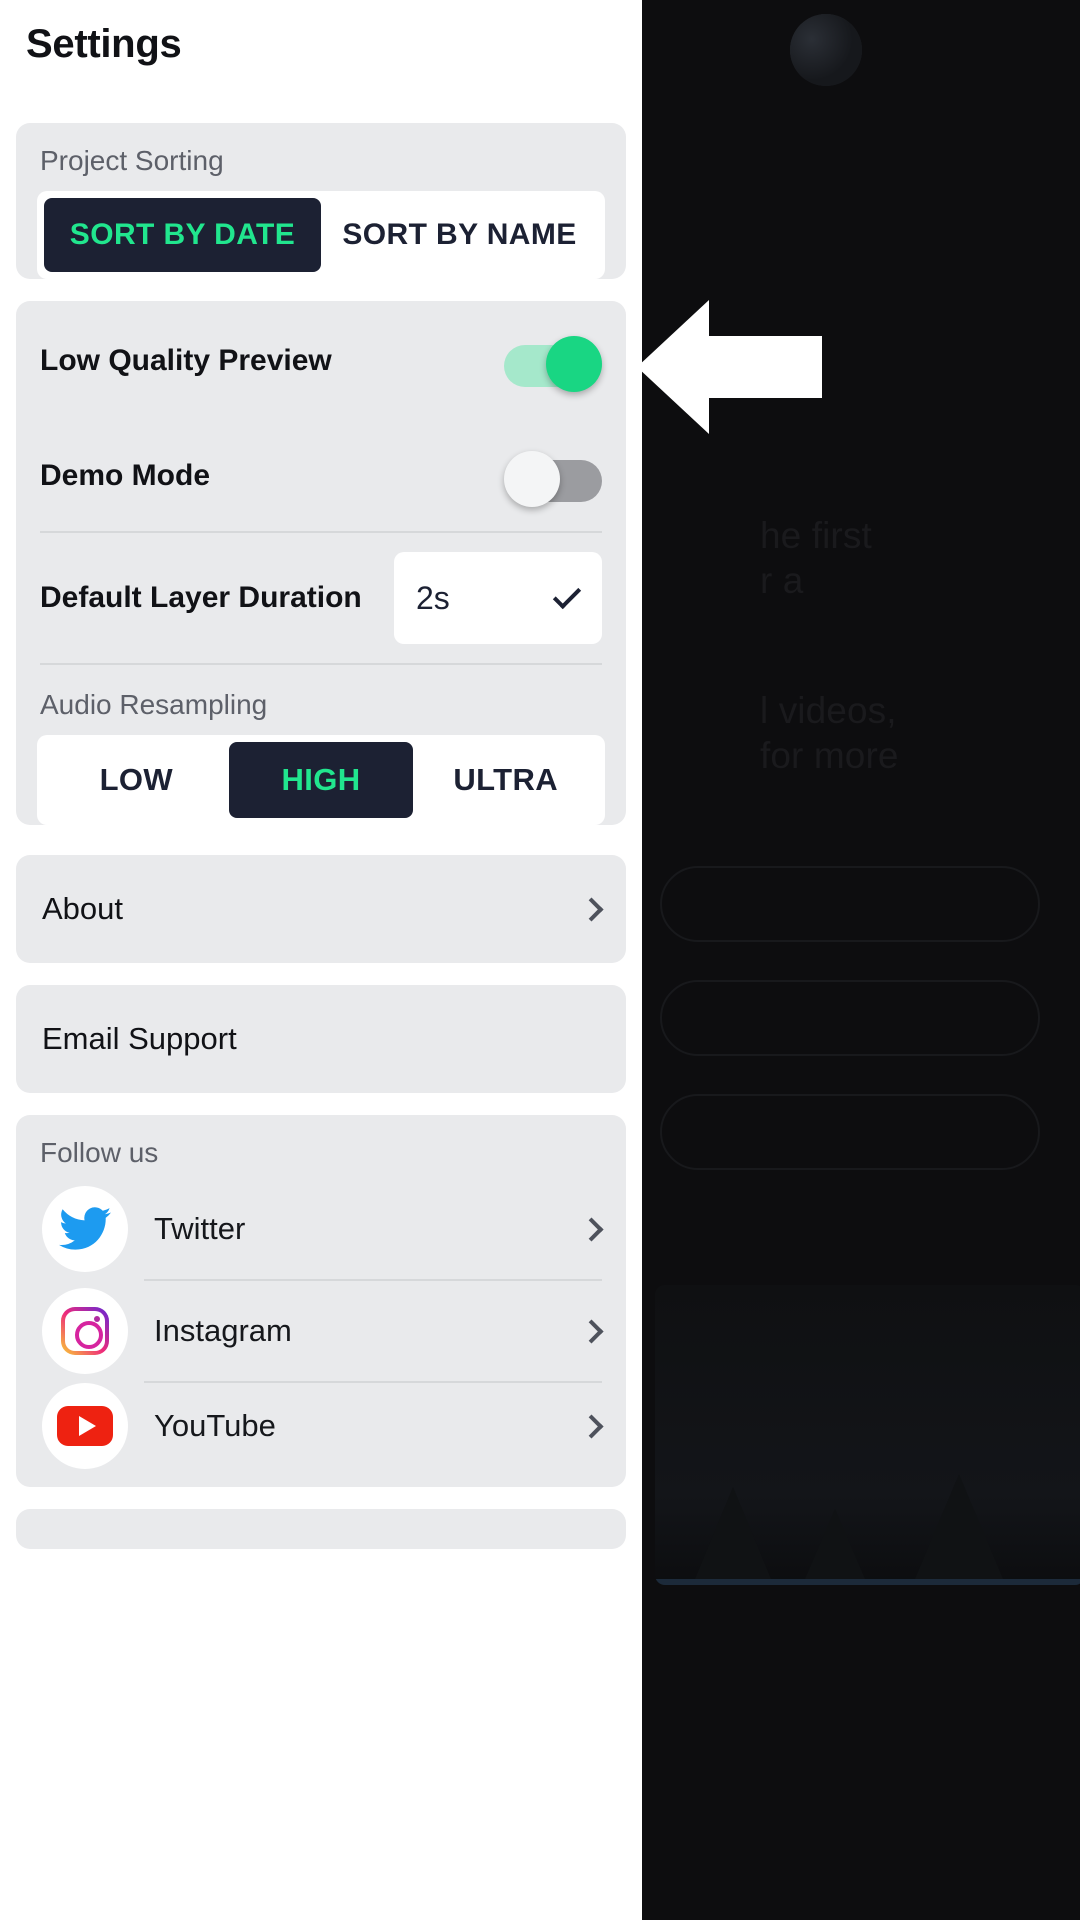 This screenshot has width=1080, height=1920. I want to click on next-card-stub, so click(321, 1529).